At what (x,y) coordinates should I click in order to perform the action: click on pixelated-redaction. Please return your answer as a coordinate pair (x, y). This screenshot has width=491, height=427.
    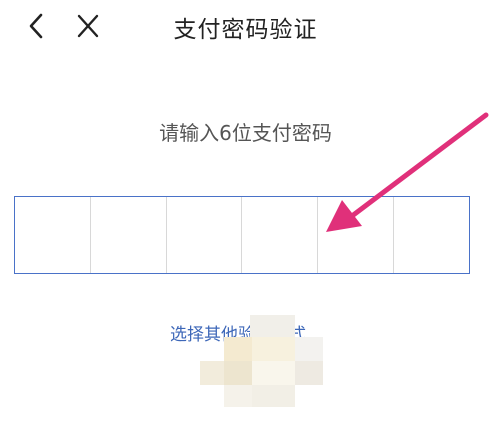
    Looking at the image, I should click on (262, 362).